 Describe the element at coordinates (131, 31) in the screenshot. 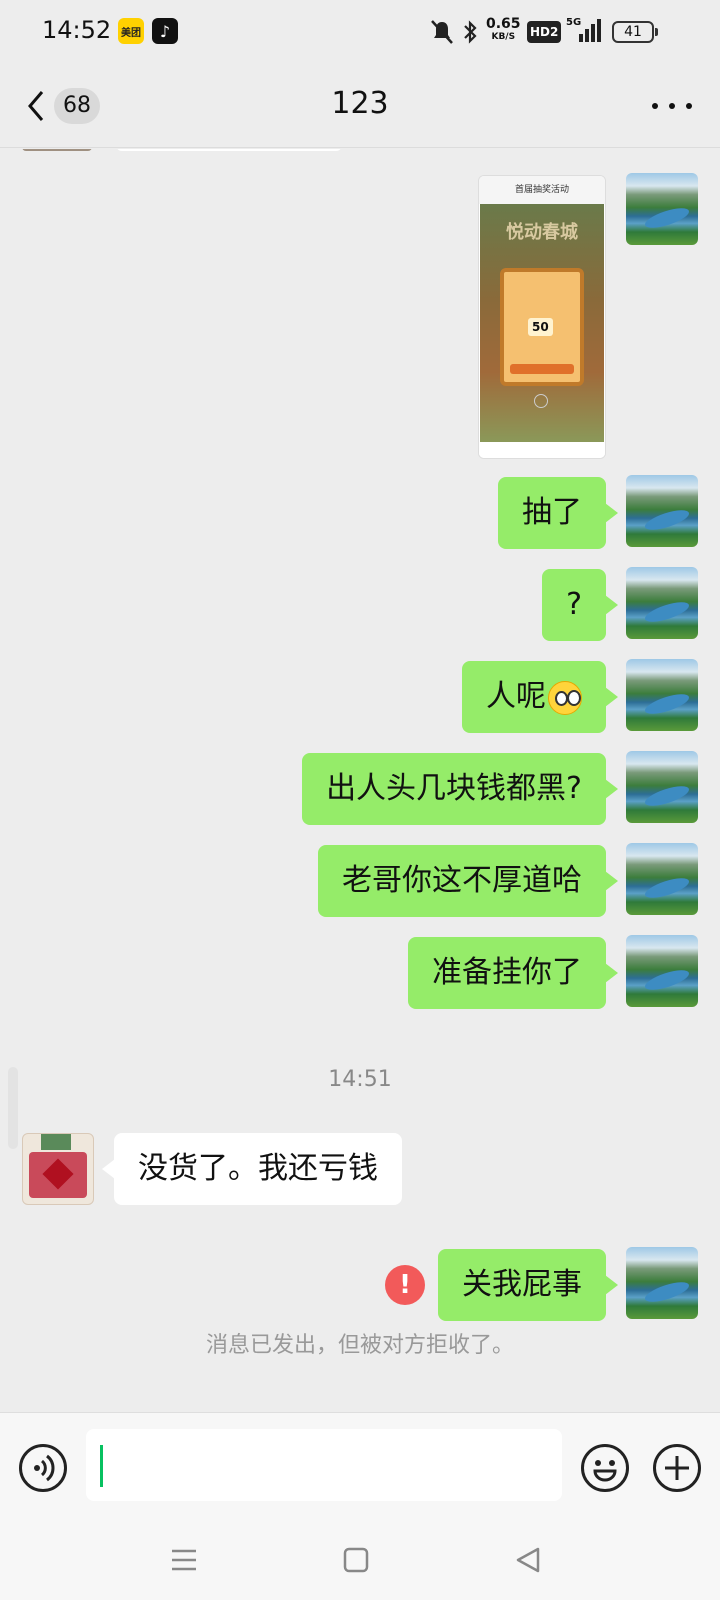

I see `meituan-app-icon: 美团` at that location.